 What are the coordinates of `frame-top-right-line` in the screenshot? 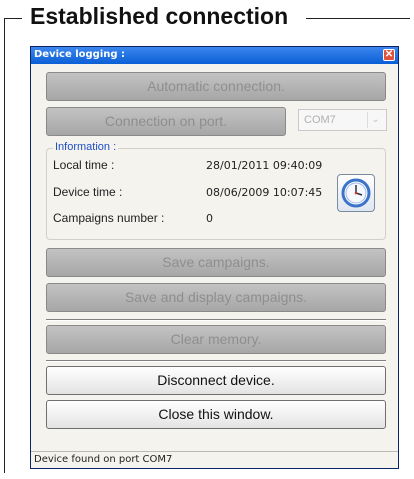 It's located at (358, 18).